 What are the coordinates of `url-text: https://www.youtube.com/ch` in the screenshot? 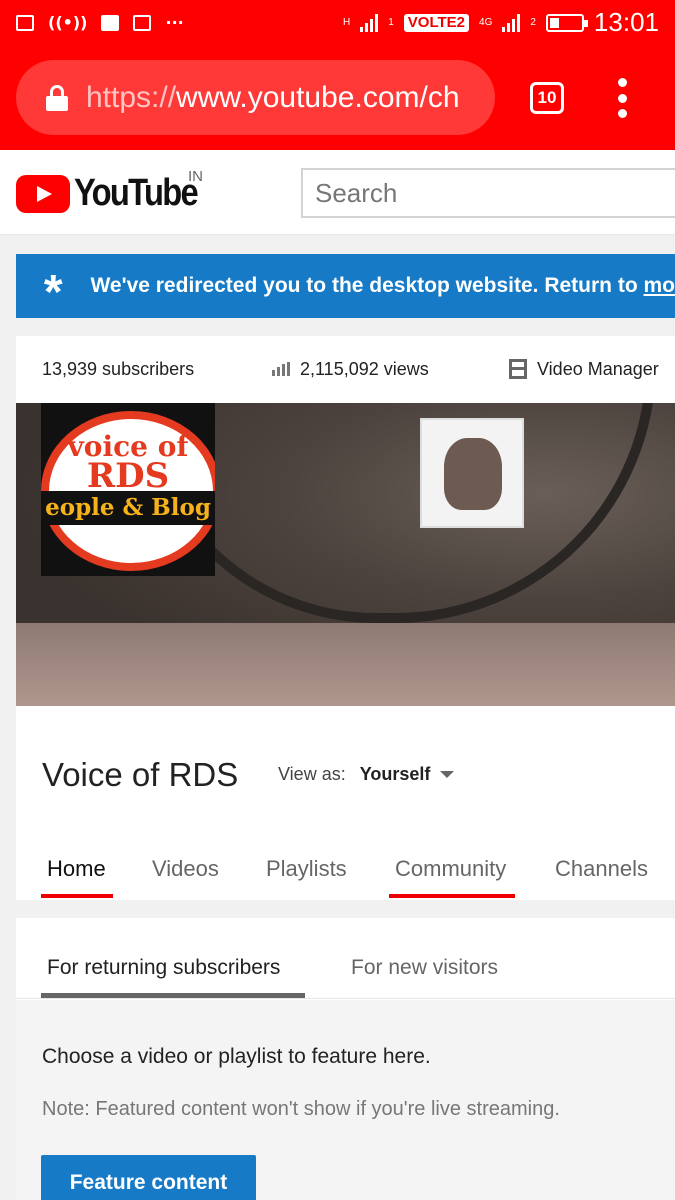 It's located at (273, 98).